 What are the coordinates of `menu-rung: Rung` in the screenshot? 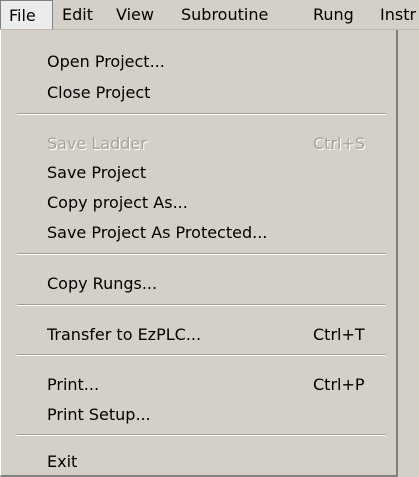 It's located at (333, 14).